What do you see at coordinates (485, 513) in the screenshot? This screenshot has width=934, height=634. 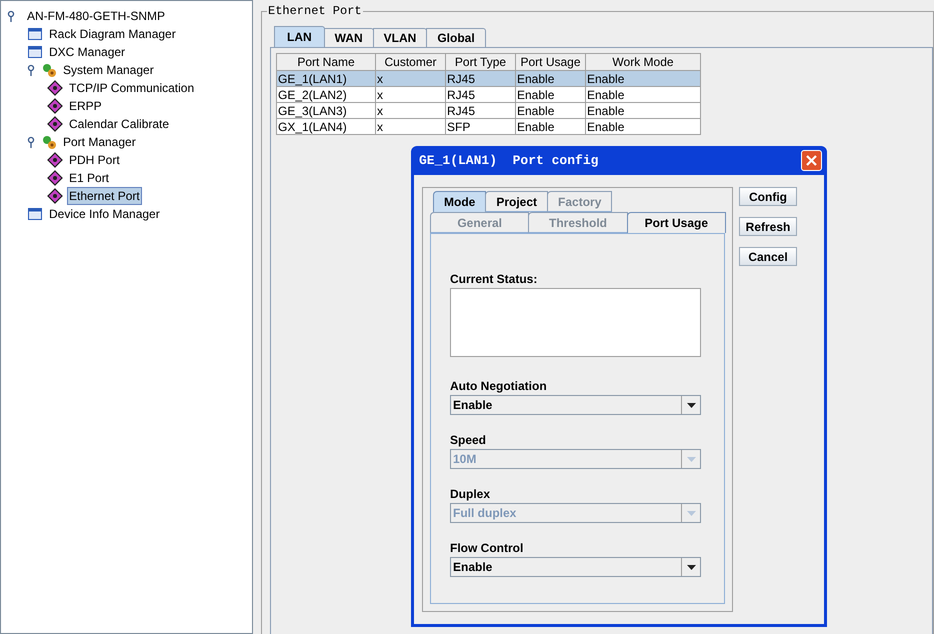 I see `dropdown-value: Full duplex` at bounding box center [485, 513].